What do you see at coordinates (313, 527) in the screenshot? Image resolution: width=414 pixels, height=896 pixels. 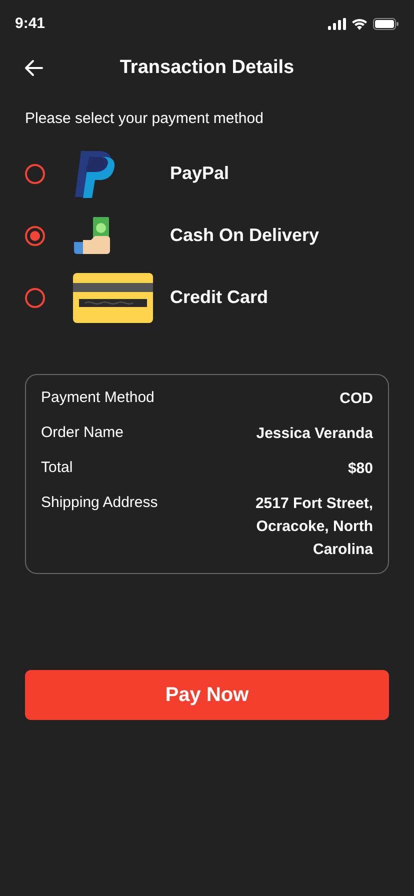 I see `summary-value: 2517 Fort Street, Ocracoke, North Carolina` at bounding box center [313, 527].